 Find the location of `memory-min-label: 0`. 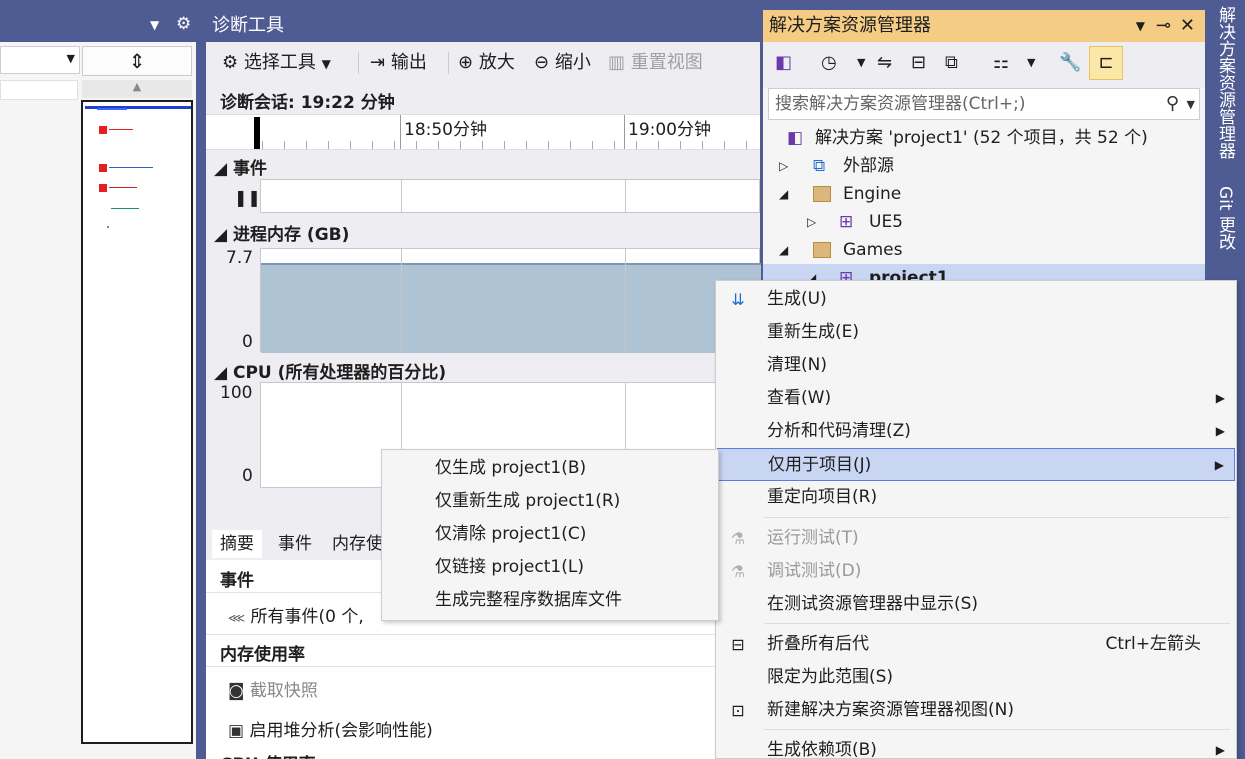

memory-min-label: 0 is located at coordinates (247, 342).